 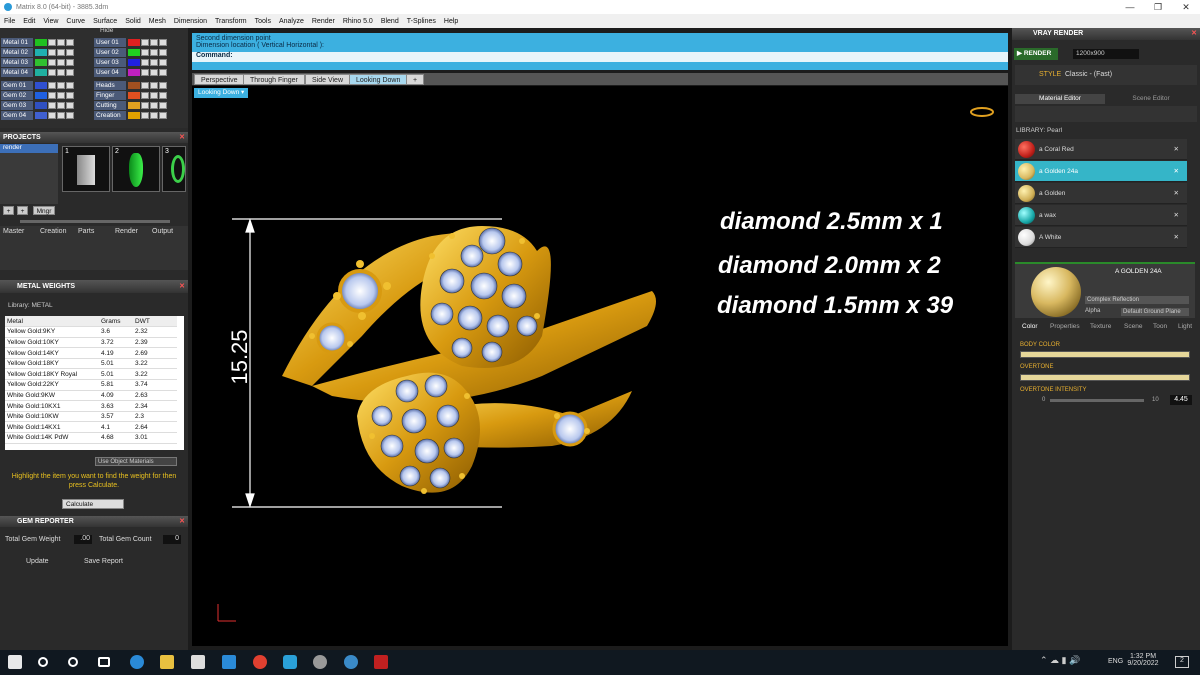 I want to click on project-thumb: 3, so click(x=174, y=169).